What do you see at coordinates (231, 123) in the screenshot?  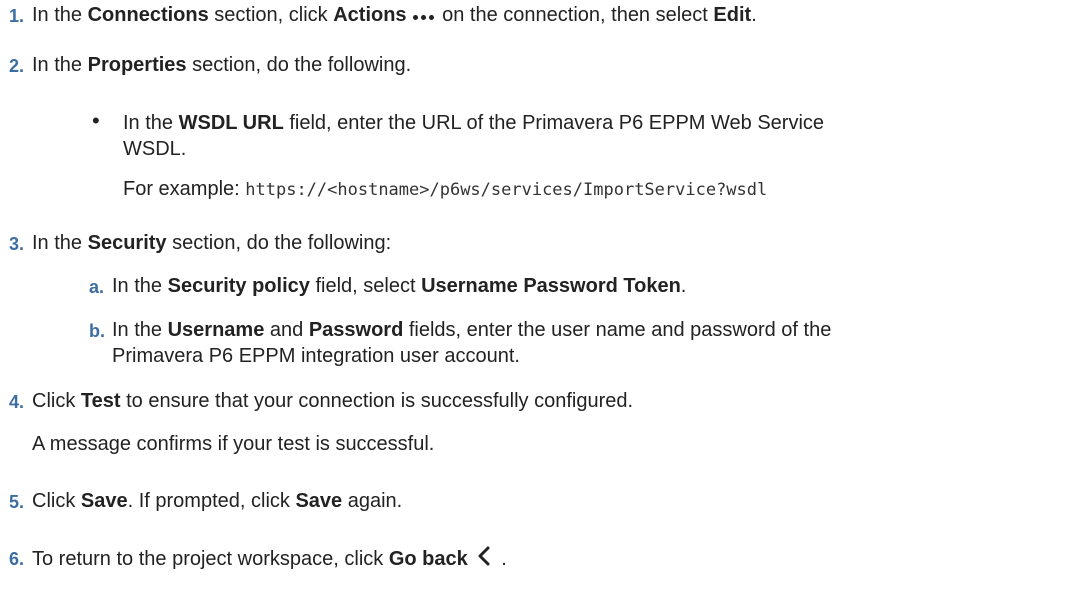 I see `wsdl-url-label: WSDL URL` at bounding box center [231, 123].